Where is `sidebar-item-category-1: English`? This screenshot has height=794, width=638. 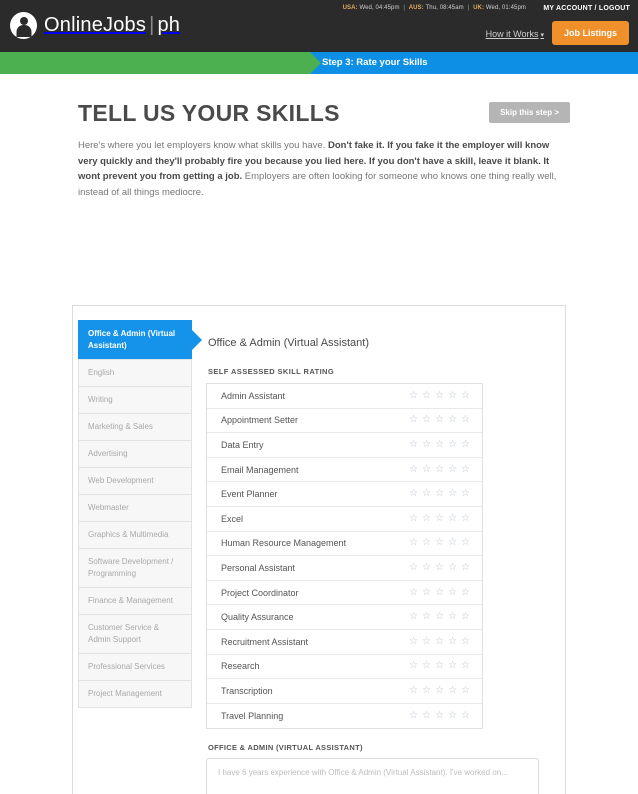 sidebar-item-category-1: English is located at coordinates (135, 372).